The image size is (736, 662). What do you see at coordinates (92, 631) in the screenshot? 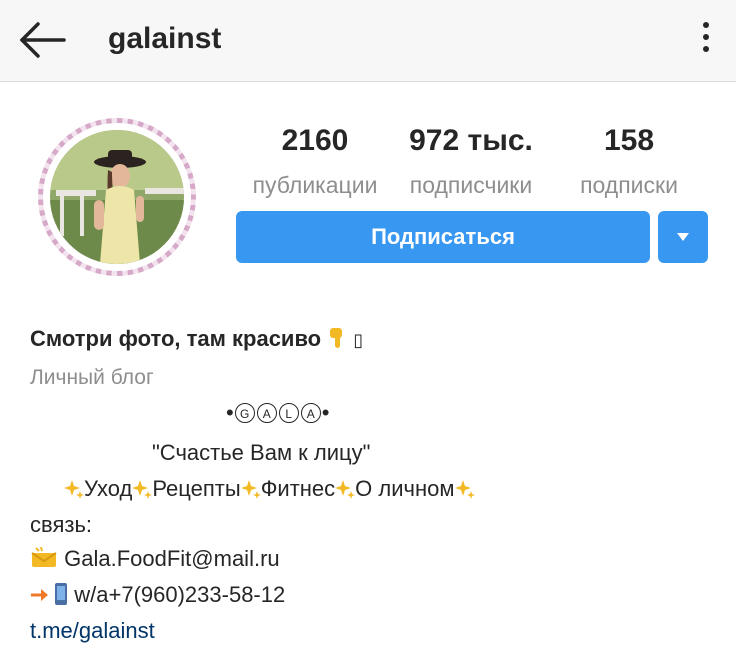
I see `bio-external-link: t.me/galainst` at bounding box center [92, 631].